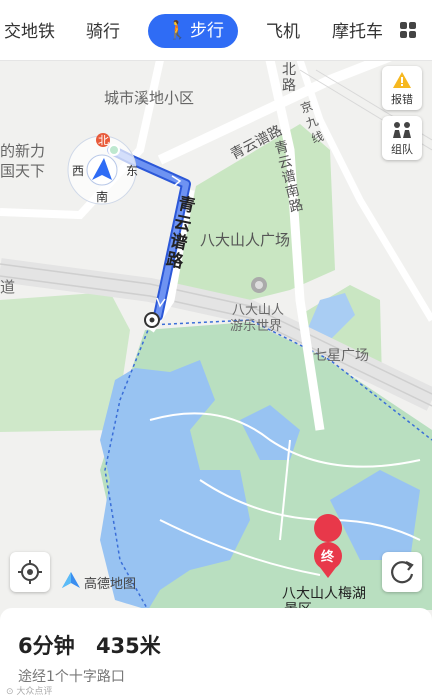  I want to click on tab-plane: 飞机, so click(283, 32).